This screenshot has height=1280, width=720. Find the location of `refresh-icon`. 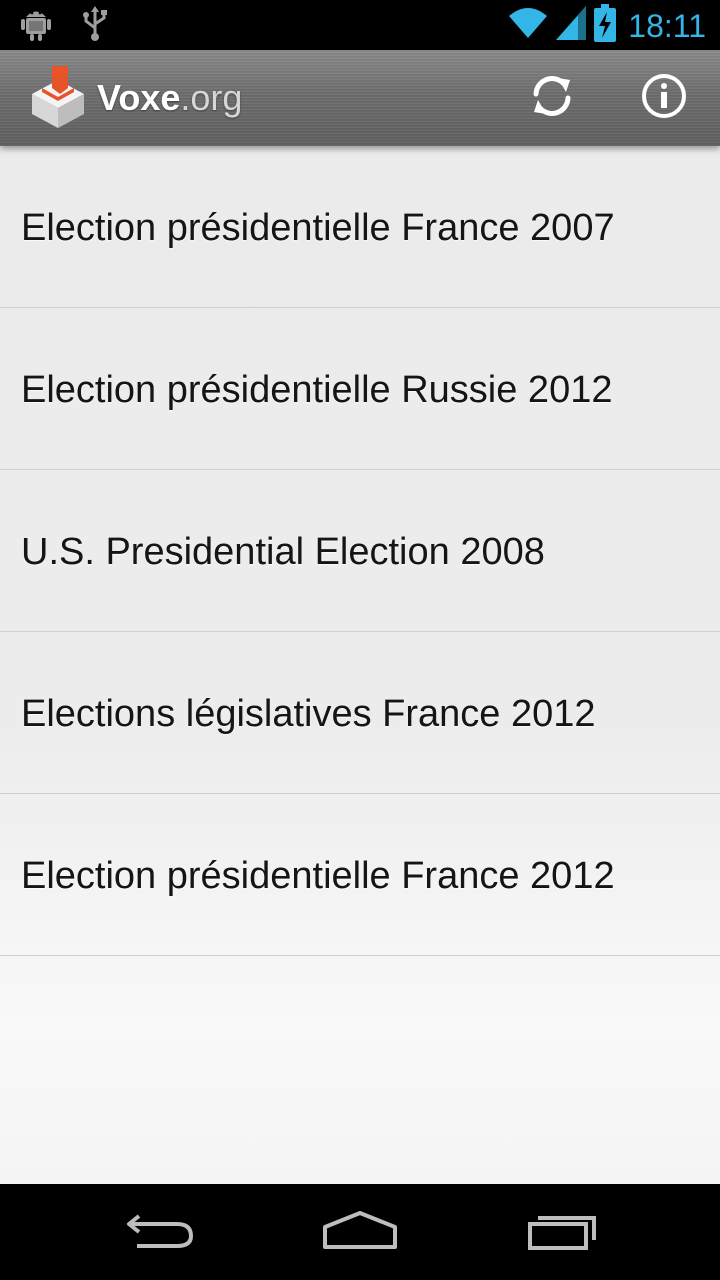

refresh-icon is located at coordinates (552, 98).